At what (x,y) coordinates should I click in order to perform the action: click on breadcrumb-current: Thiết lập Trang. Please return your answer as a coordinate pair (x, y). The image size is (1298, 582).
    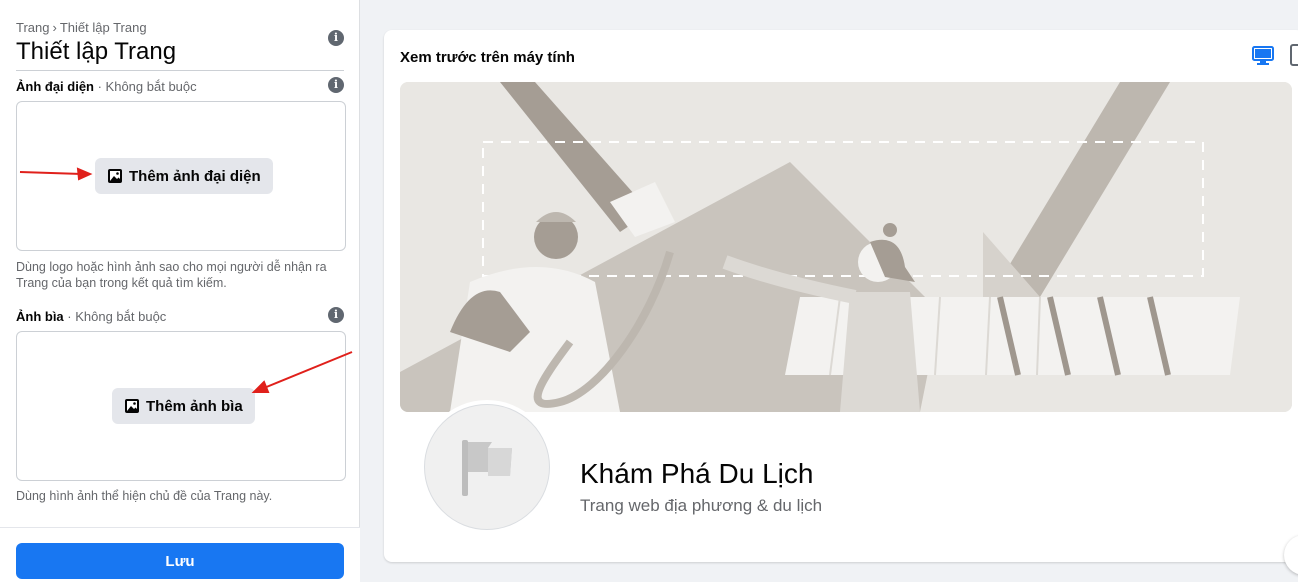
    Looking at the image, I should click on (103, 27).